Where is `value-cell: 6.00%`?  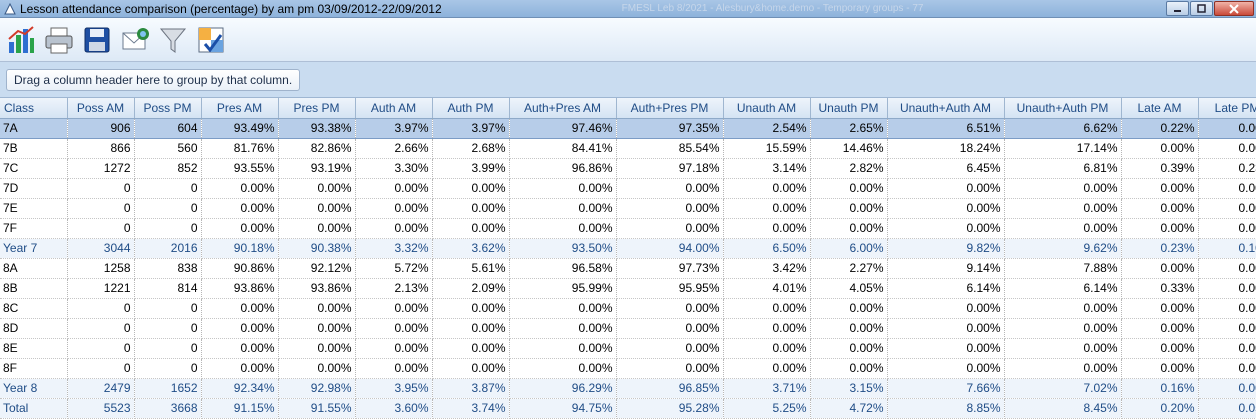
value-cell: 6.00% is located at coordinates (849, 248).